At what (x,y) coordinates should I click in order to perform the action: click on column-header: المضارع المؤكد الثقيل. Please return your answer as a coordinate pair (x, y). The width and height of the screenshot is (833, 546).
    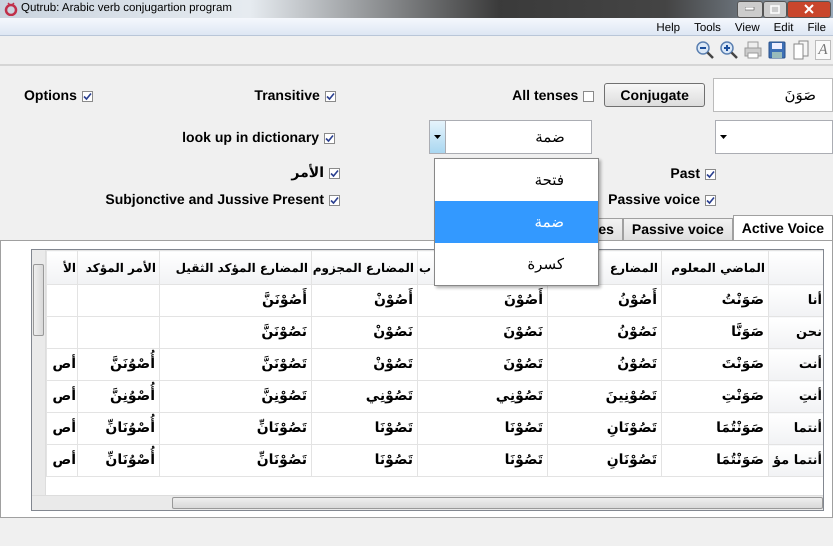
    Looking at the image, I should click on (236, 267).